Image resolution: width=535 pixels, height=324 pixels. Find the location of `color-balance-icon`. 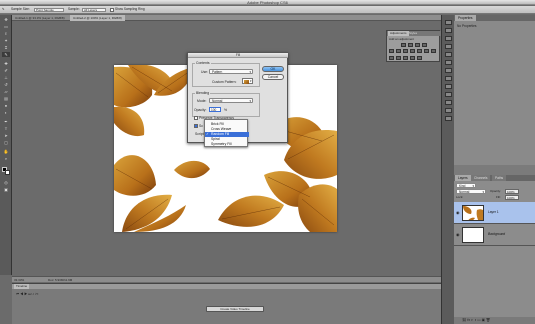

color-balance-icon is located at coordinates (405, 51).